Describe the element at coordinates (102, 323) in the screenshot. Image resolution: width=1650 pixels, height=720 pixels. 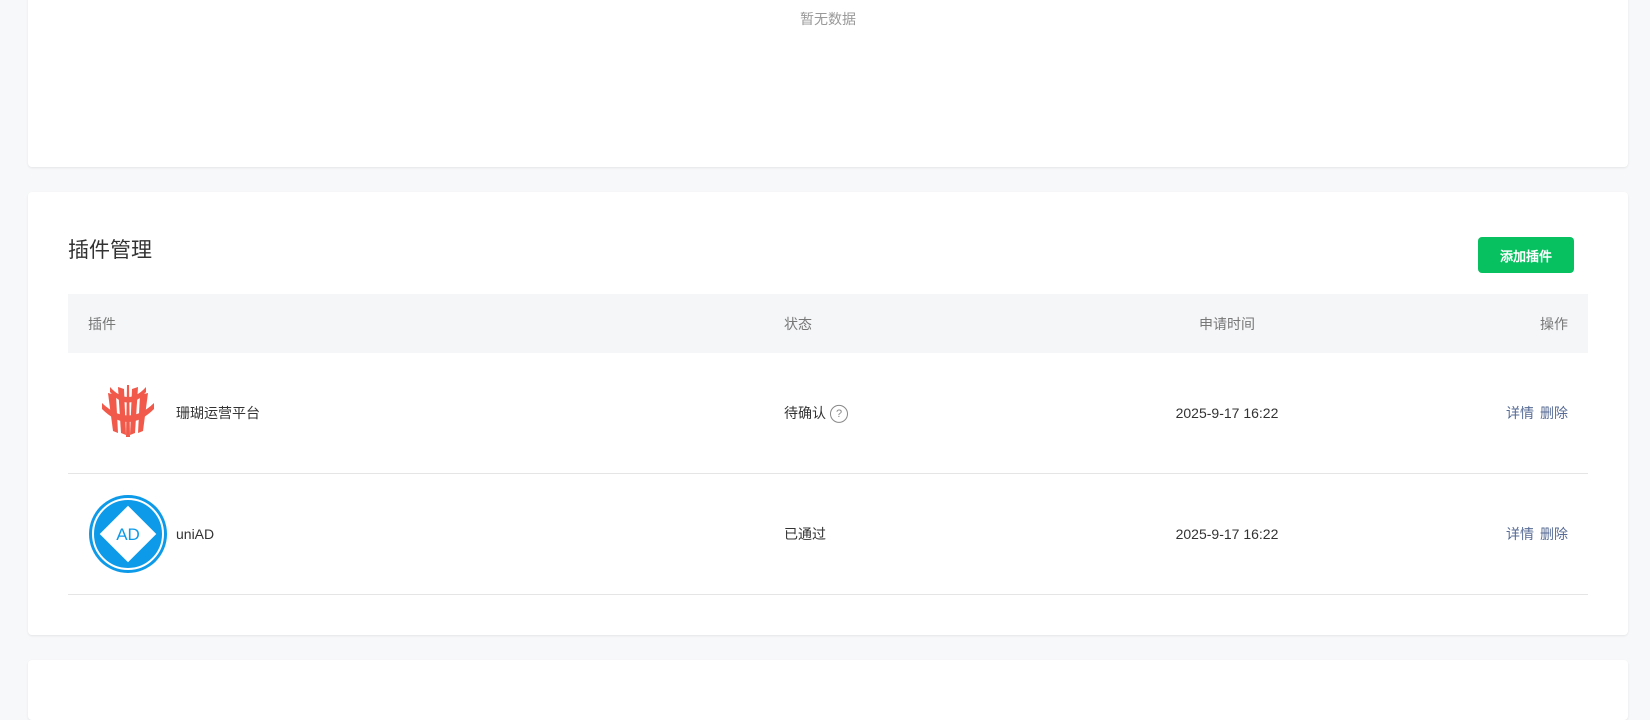
I see `header-plugin: 插件` at that location.